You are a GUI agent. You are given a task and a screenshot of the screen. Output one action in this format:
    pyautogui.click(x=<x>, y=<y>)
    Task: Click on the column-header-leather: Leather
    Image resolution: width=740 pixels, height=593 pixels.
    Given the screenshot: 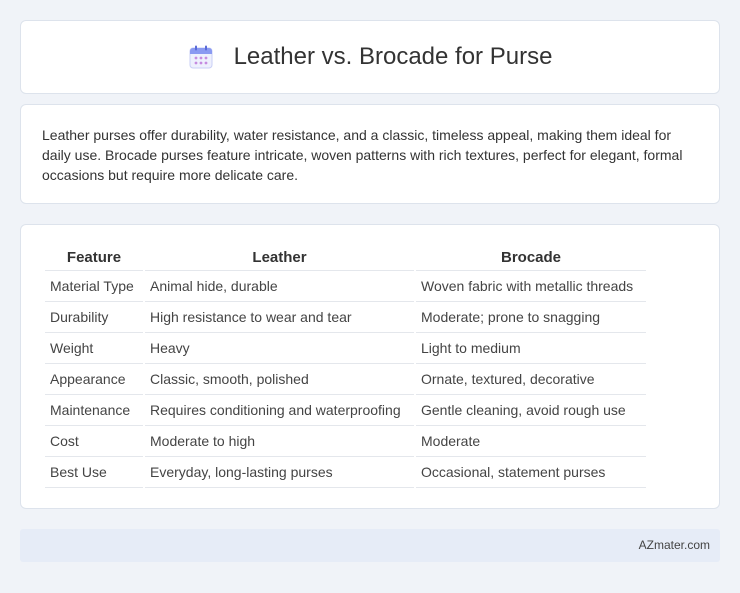 What is the action you would take?
    pyautogui.click(x=279, y=258)
    